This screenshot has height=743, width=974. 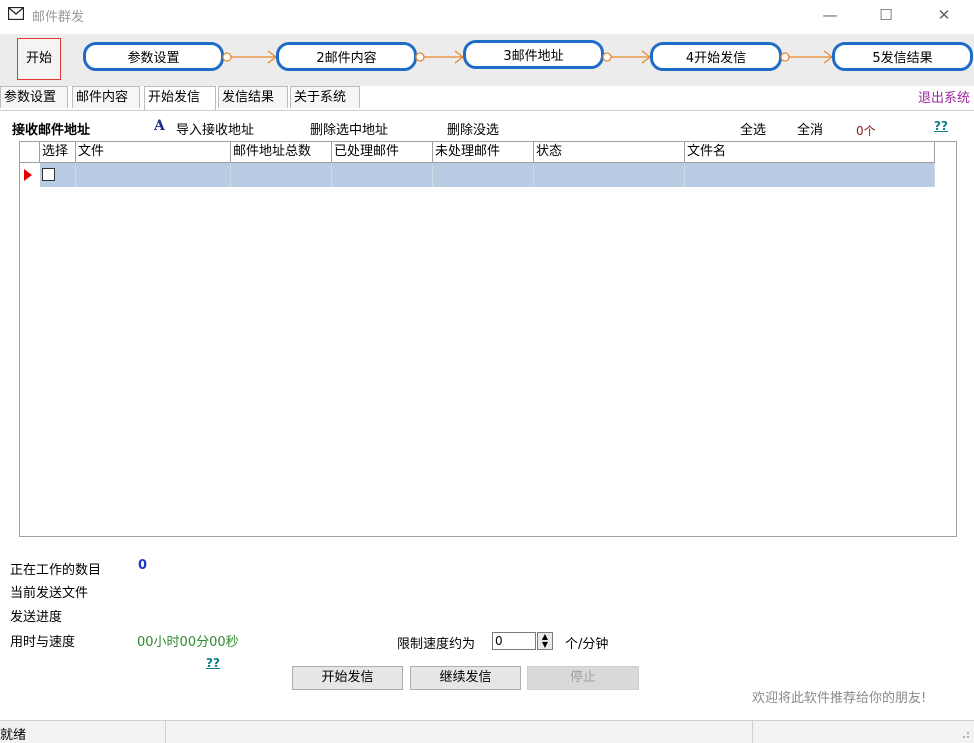 What do you see at coordinates (180, 98) in the screenshot?
I see `tab-send: 开始发信` at bounding box center [180, 98].